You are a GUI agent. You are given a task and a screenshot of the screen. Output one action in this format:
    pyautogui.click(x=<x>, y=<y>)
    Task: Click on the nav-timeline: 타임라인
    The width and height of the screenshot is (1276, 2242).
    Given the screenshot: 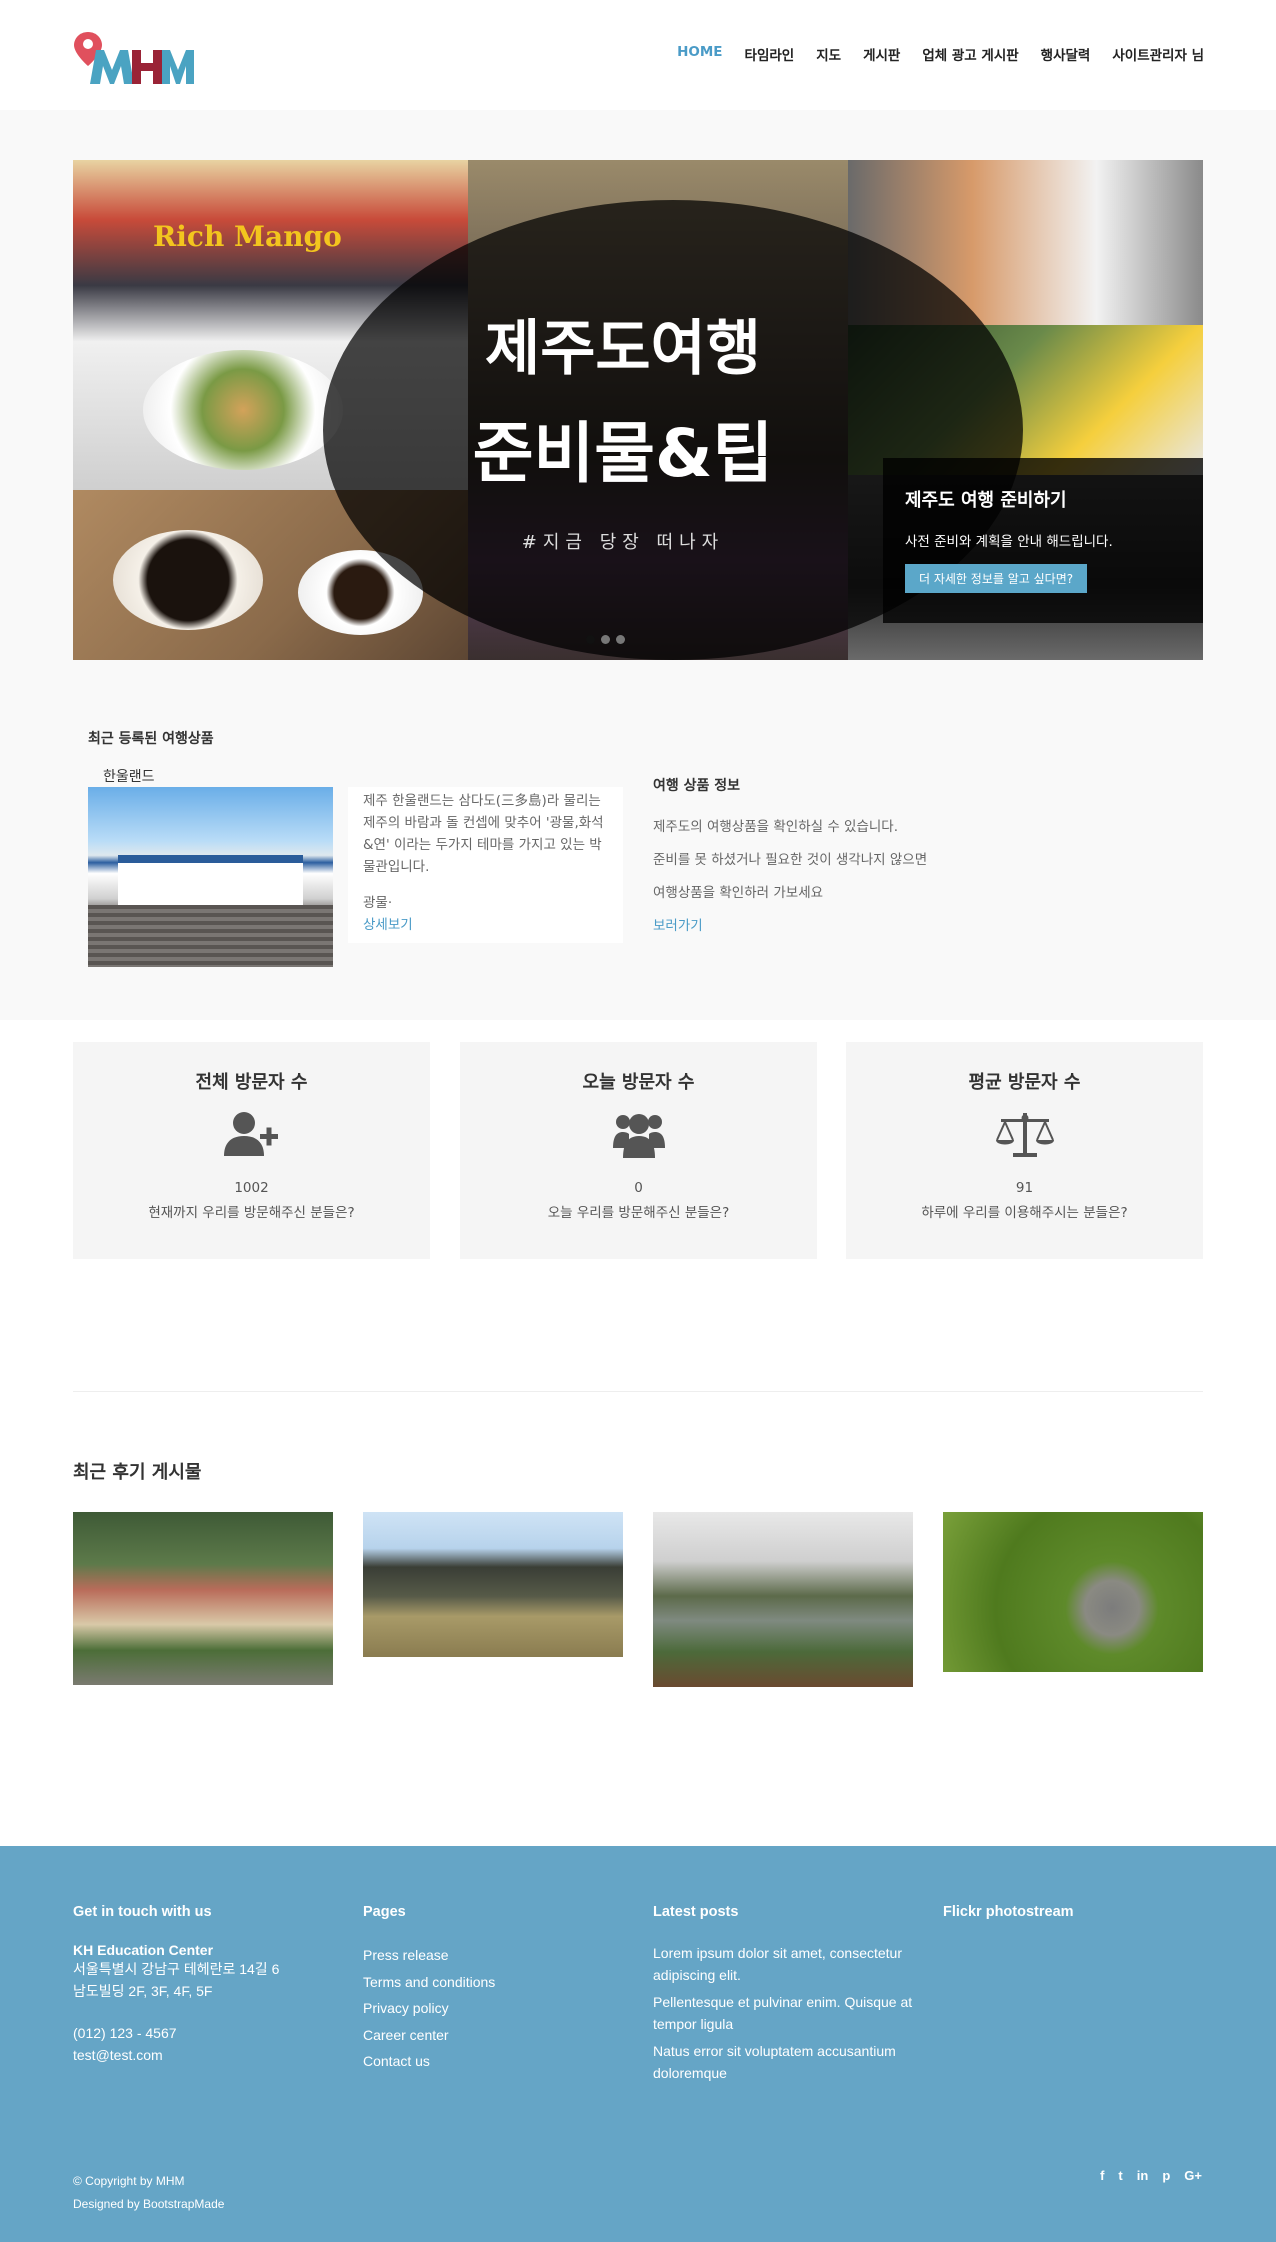 What is the action you would take?
    pyautogui.click(x=770, y=54)
    